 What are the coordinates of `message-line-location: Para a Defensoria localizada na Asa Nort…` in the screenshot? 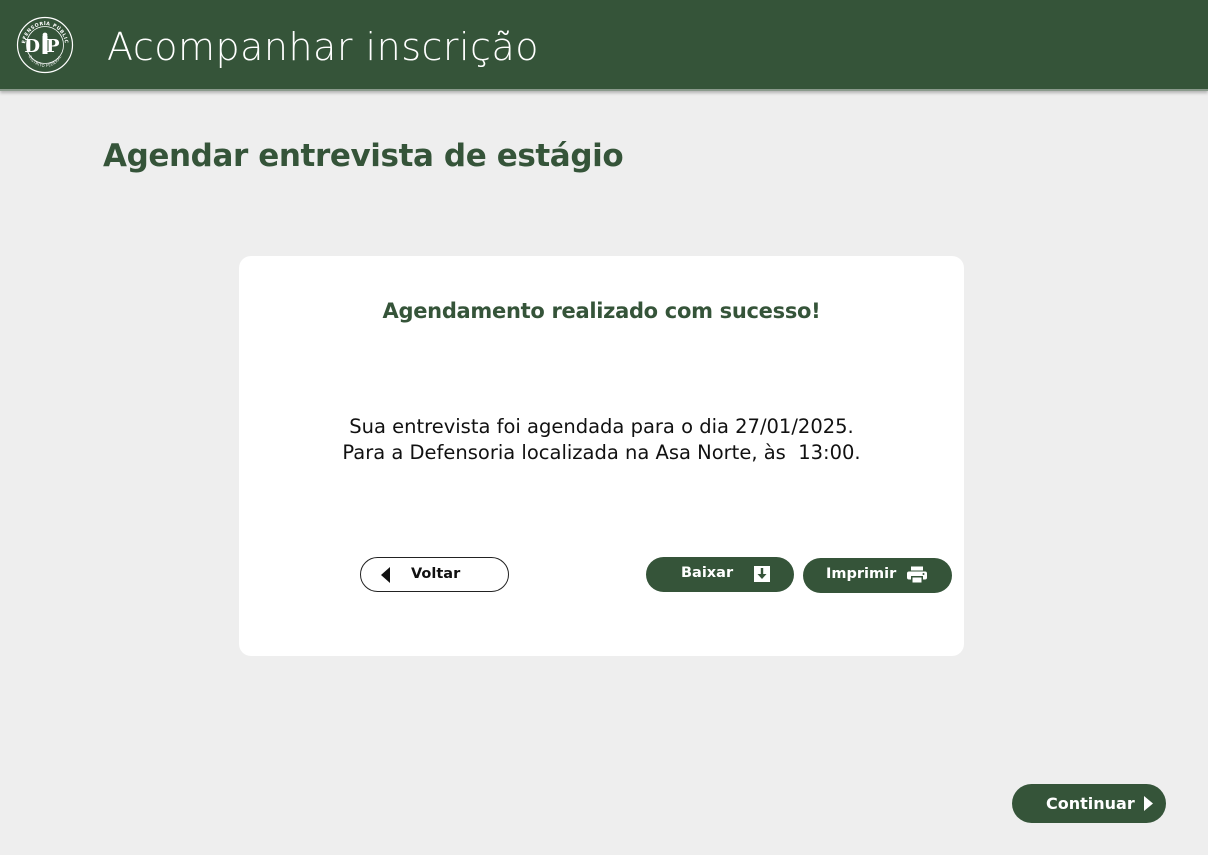 It's located at (601, 452).